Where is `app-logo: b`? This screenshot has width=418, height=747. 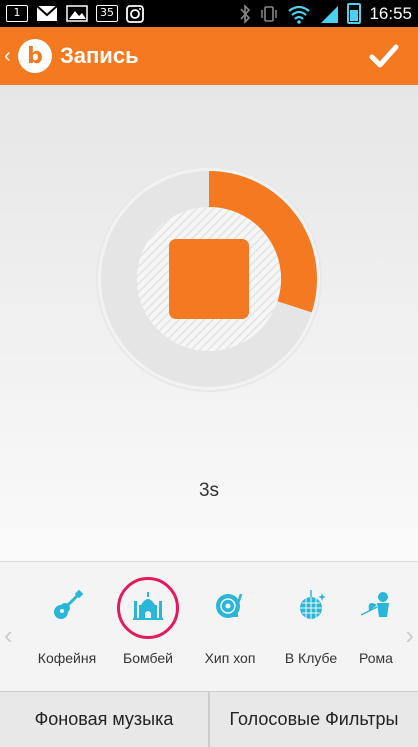
app-logo: b is located at coordinates (35, 56).